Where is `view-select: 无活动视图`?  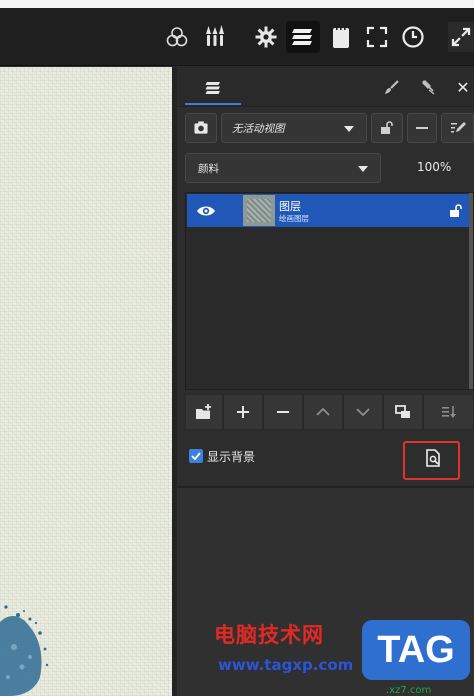
view-select: 无活动视图 is located at coordinates (294, 128).